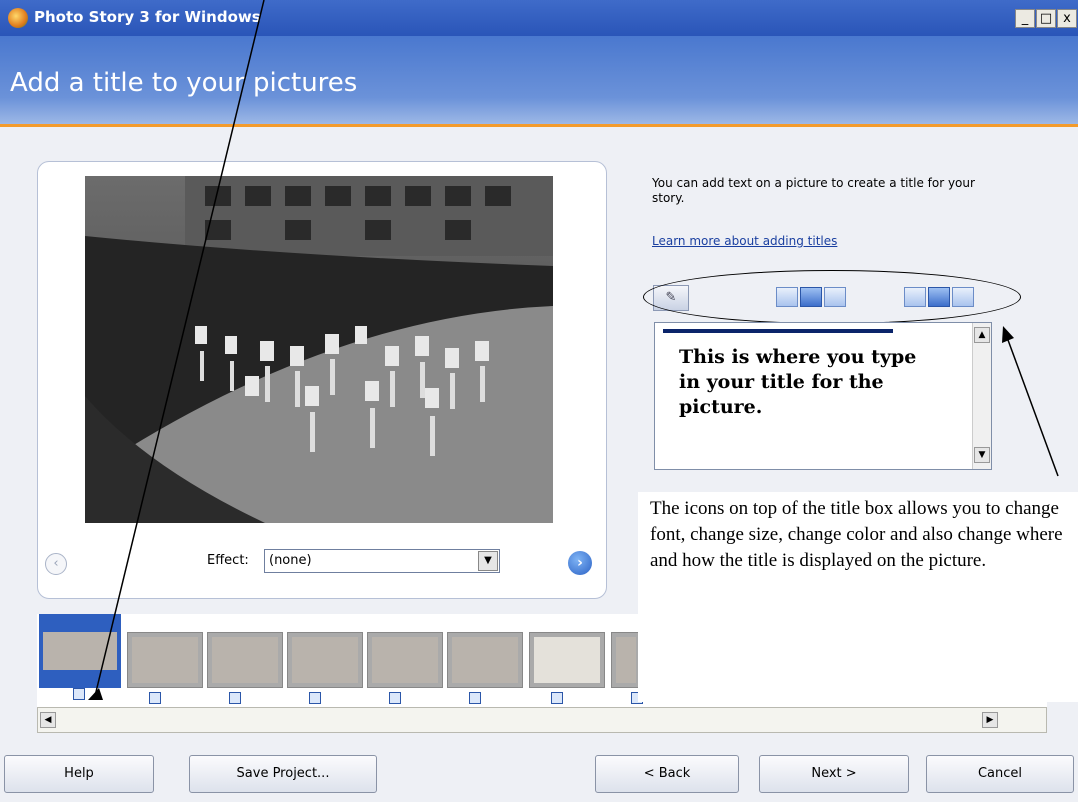 The image size is (1078, 802). Describe the element at coordinates (1067, 18) in the screenshot. I see `close-button: x` at that location.